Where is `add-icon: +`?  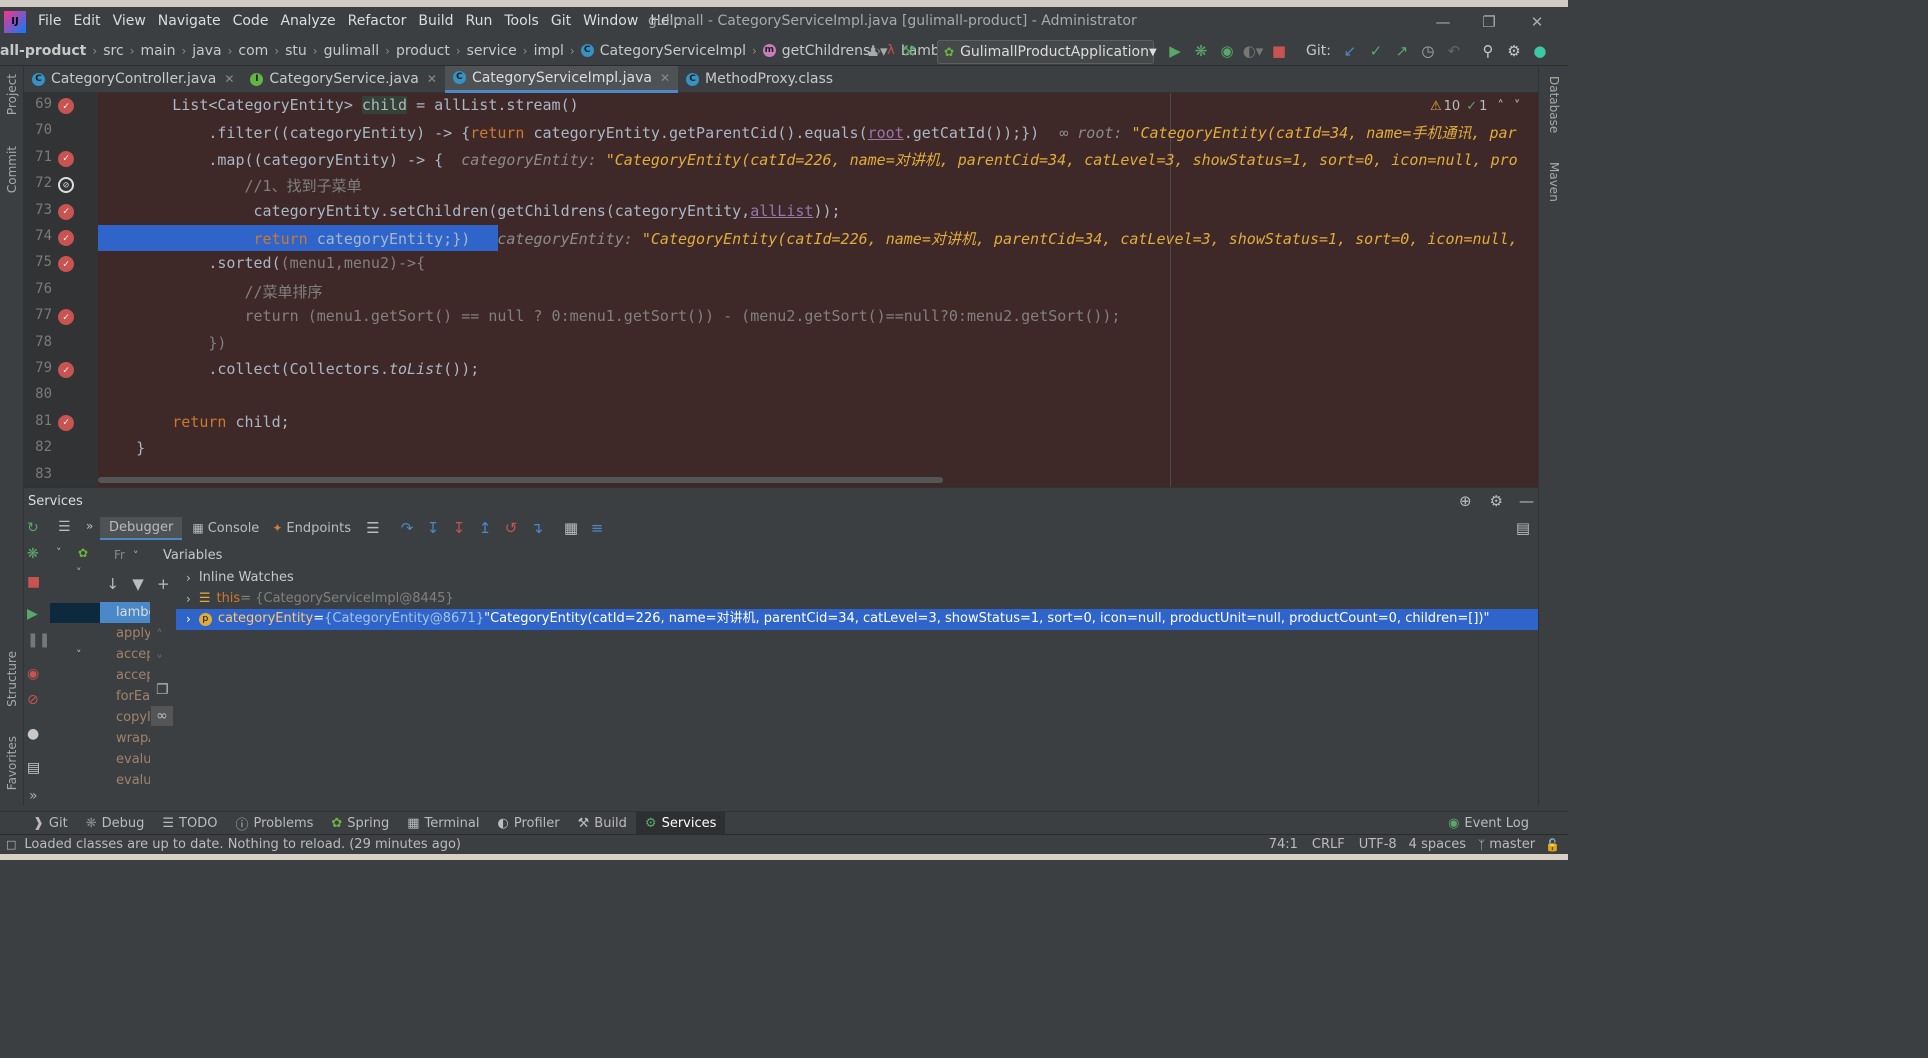
add-icon: + is located at coordinates (163, 584).